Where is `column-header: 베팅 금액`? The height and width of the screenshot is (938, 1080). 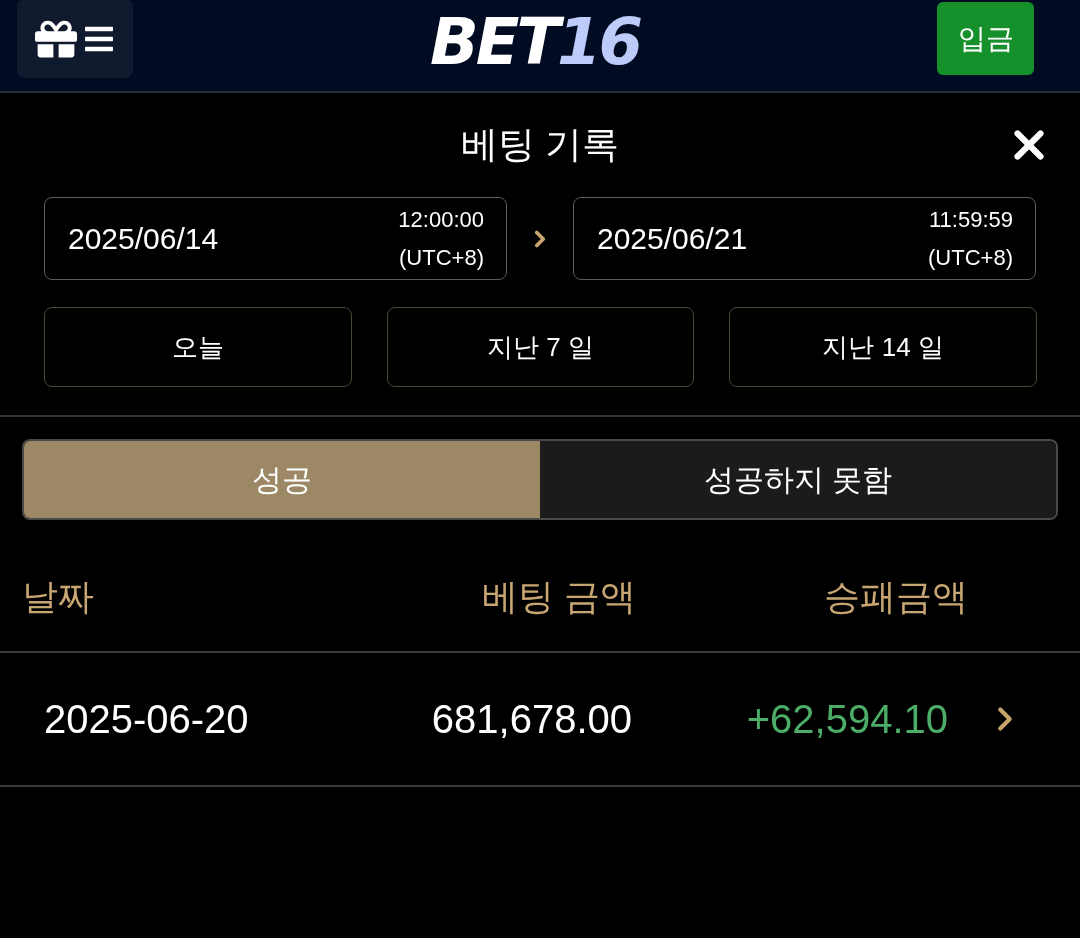 column-header: 베팅 금액 is located at coordinates (558, 597).